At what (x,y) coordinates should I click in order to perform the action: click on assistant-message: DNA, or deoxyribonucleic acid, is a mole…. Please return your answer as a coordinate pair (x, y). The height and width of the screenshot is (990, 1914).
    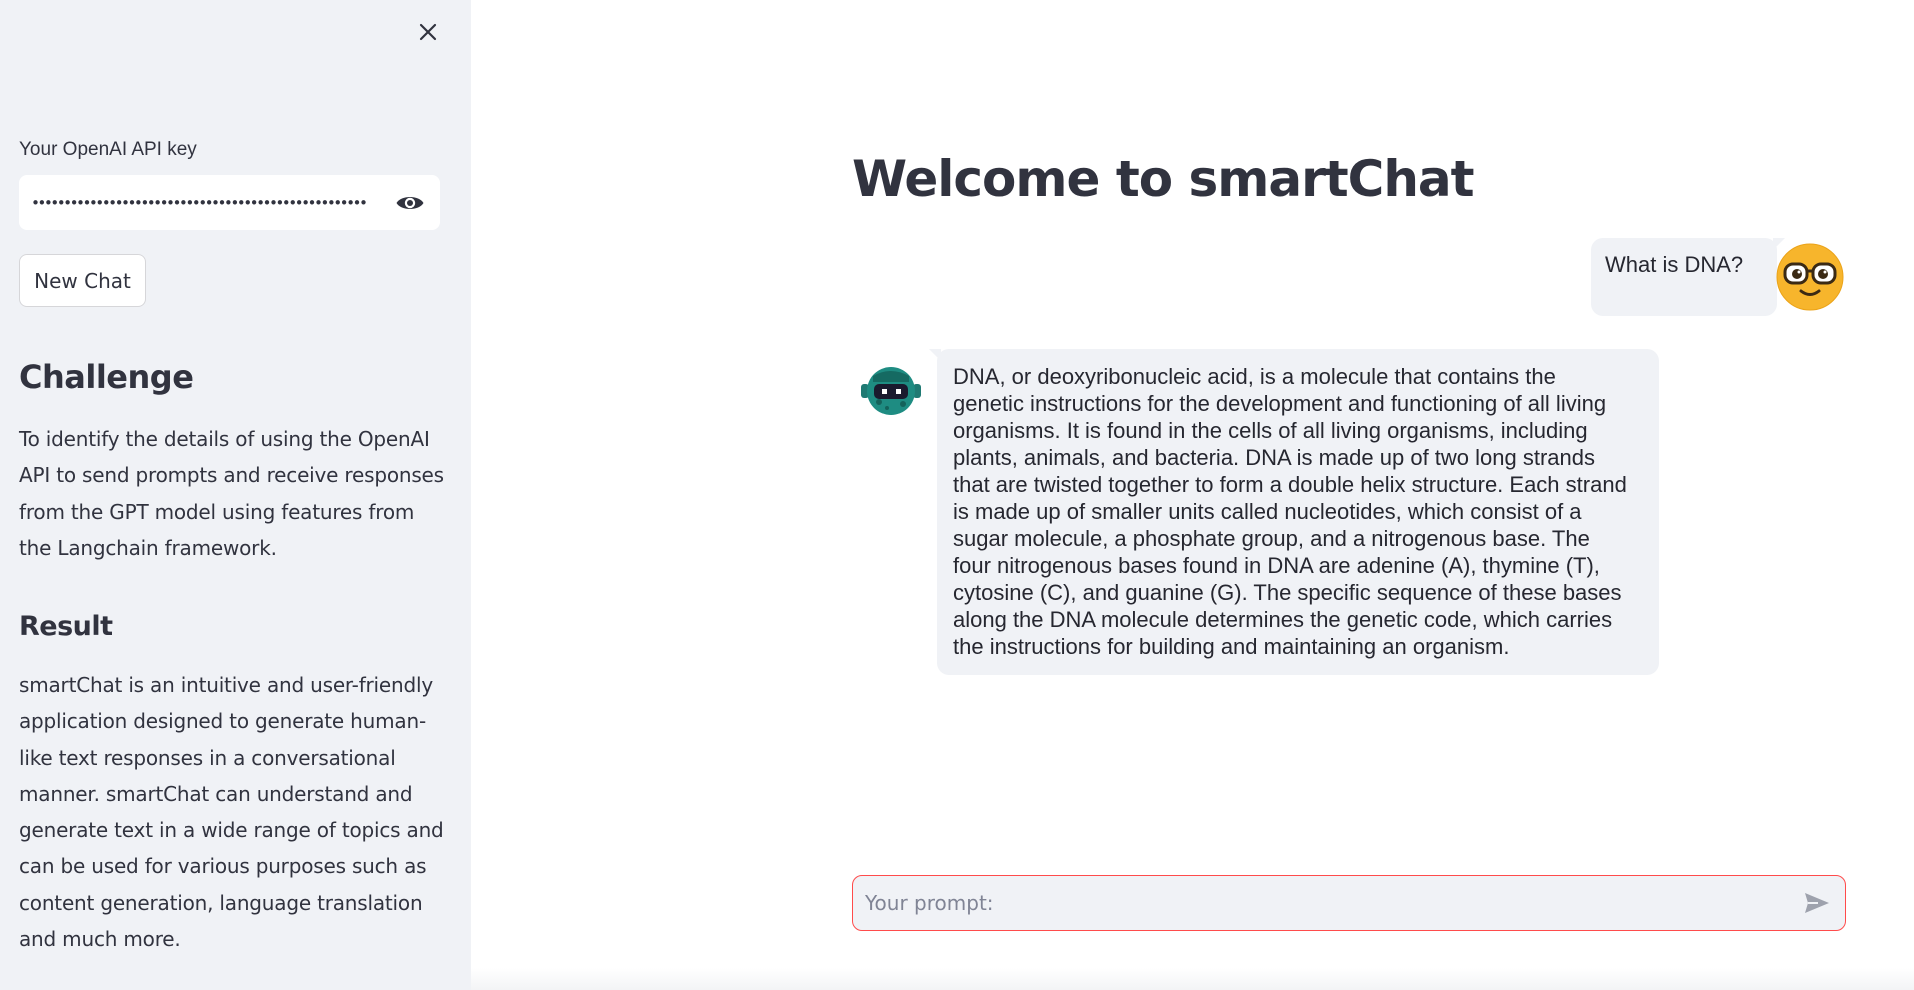
    Looking at the image, I should click on (1294, 512).